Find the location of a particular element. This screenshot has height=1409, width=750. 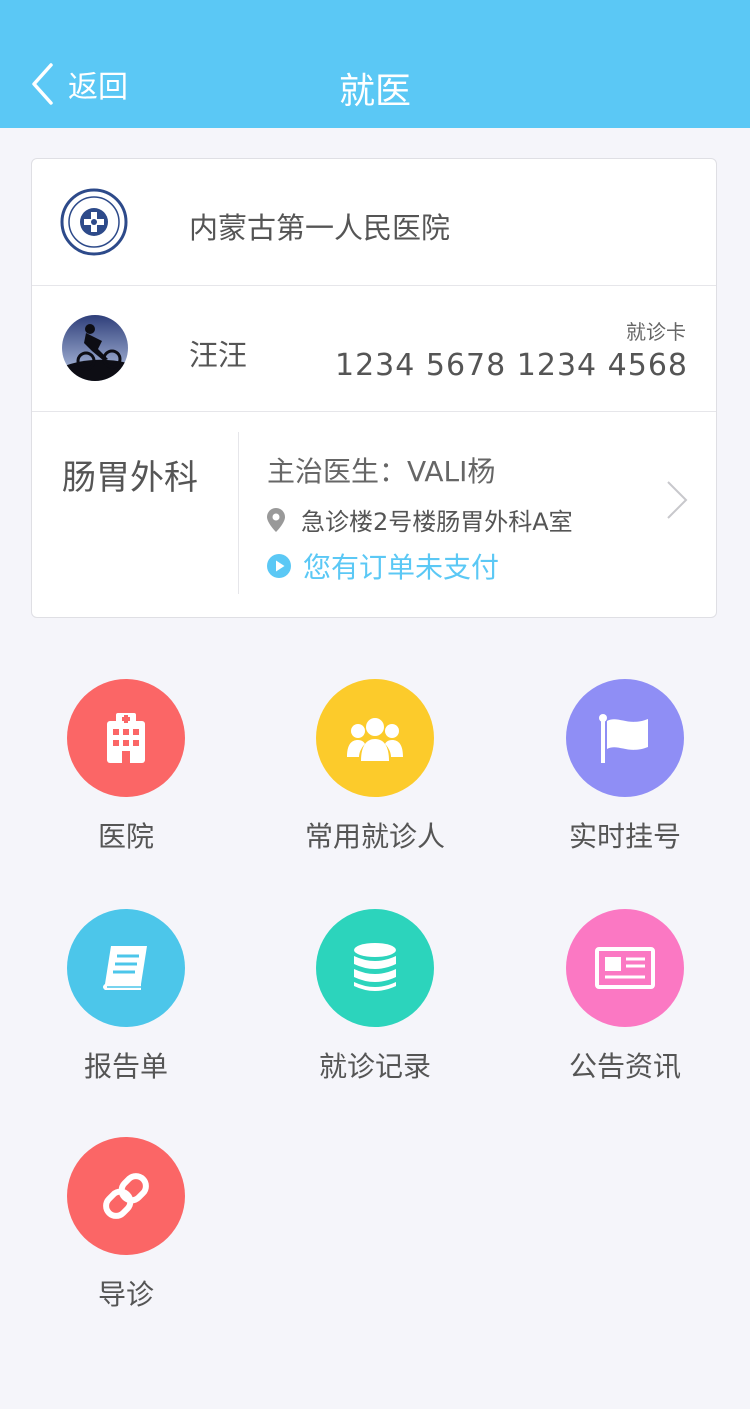

department-name: 肠胃外科 is located at coordinates (130, 478).